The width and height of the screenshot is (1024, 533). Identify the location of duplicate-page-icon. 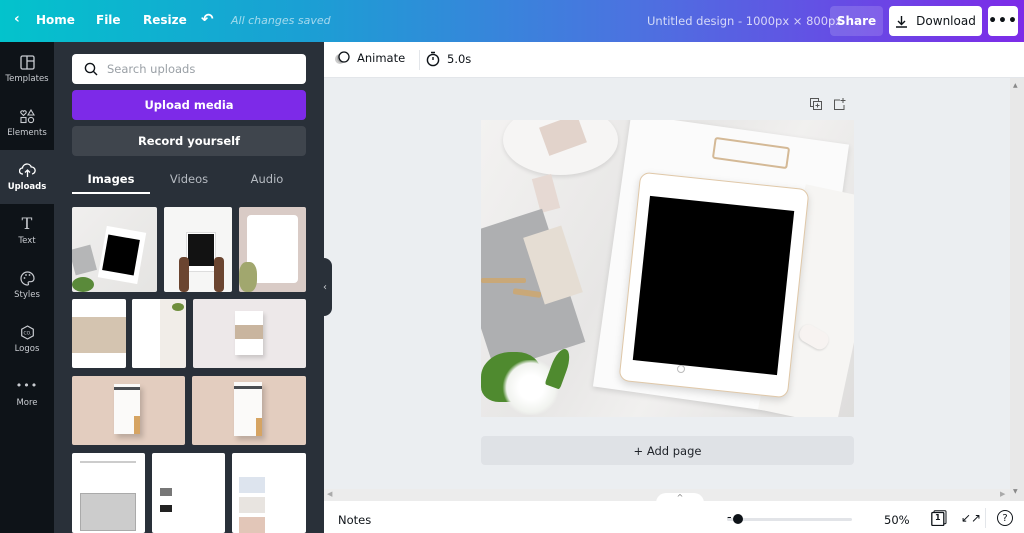
(816, 104).